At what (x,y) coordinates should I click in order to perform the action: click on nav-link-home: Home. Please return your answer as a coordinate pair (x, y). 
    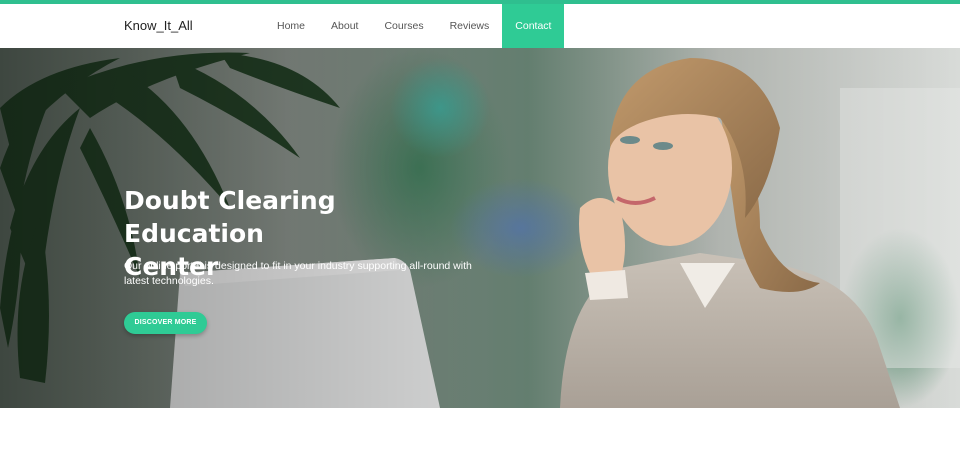
    Looking at the image, I should click on (291, 26).